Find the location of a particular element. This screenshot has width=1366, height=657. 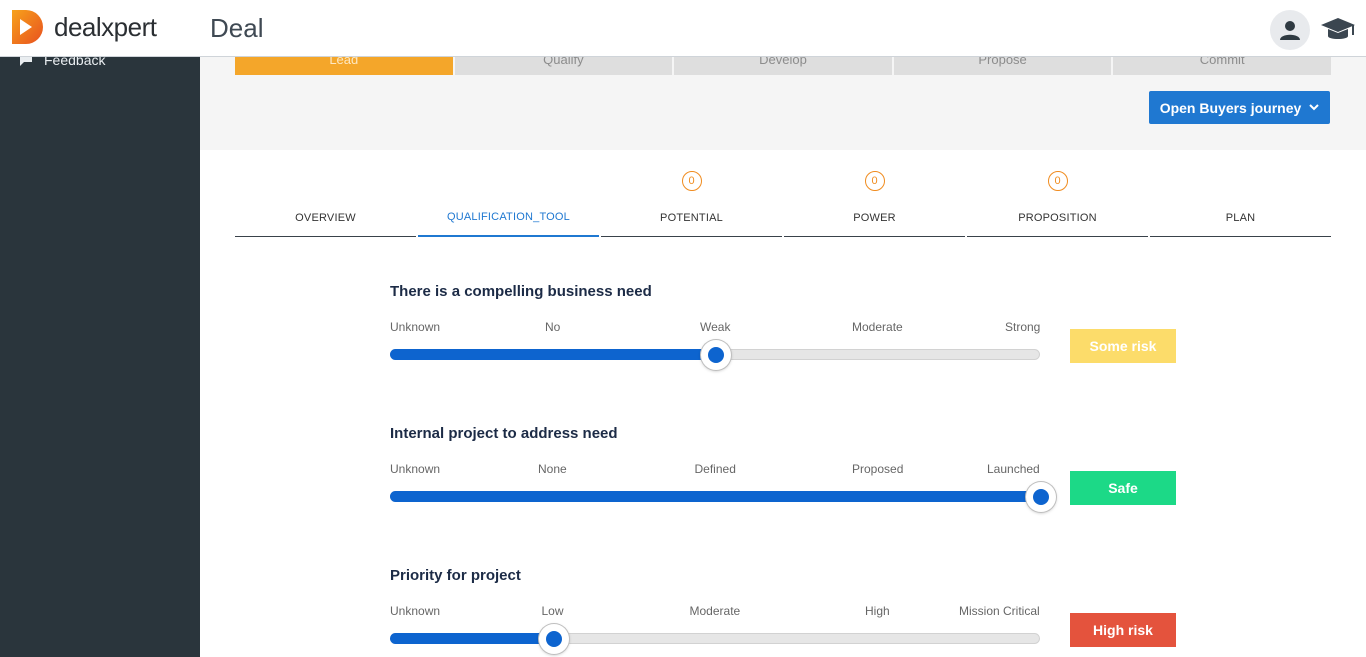

tab-potential: 0 POTENTIAL is located at coordinates (691, 201).